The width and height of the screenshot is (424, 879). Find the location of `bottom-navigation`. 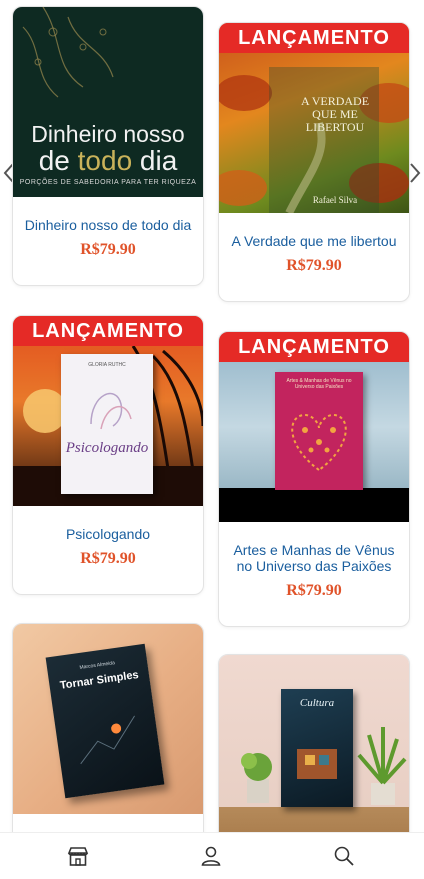

bottom-navigation is located at coordinates (212, 855).